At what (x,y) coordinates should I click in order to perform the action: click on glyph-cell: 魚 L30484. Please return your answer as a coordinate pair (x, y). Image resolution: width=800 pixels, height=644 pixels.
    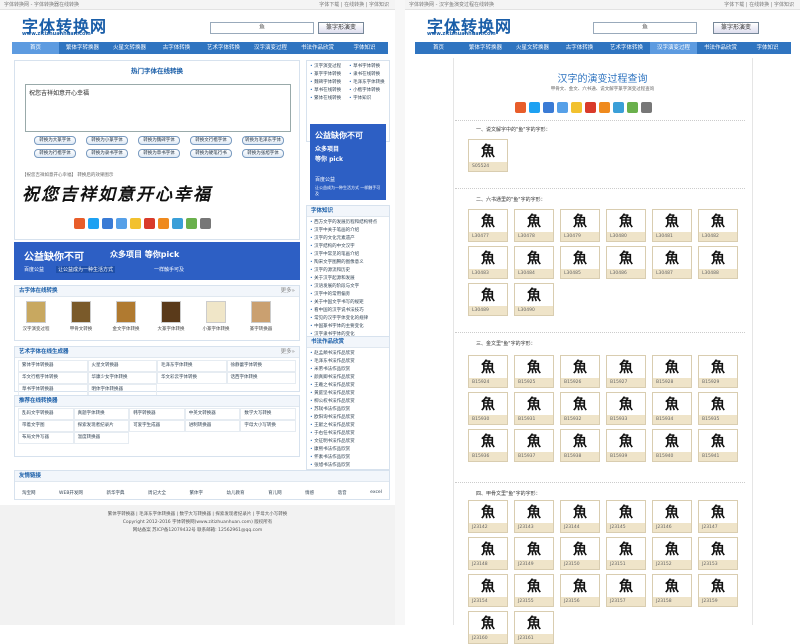
    Looking at the image, I should click on (534, 262).